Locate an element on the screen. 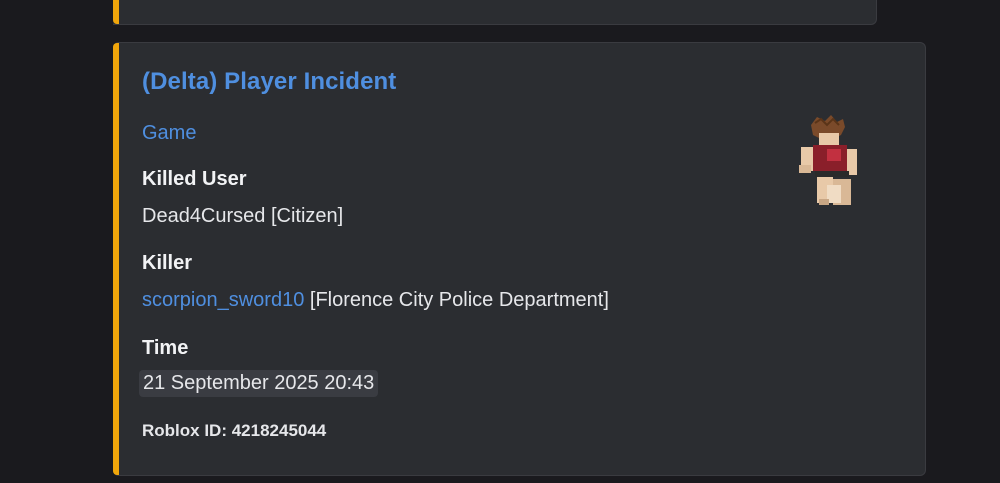 Image resolution: width=1000 pixels, height=483 pixels. embed-accent-bar is located at coordinates (116, 259).